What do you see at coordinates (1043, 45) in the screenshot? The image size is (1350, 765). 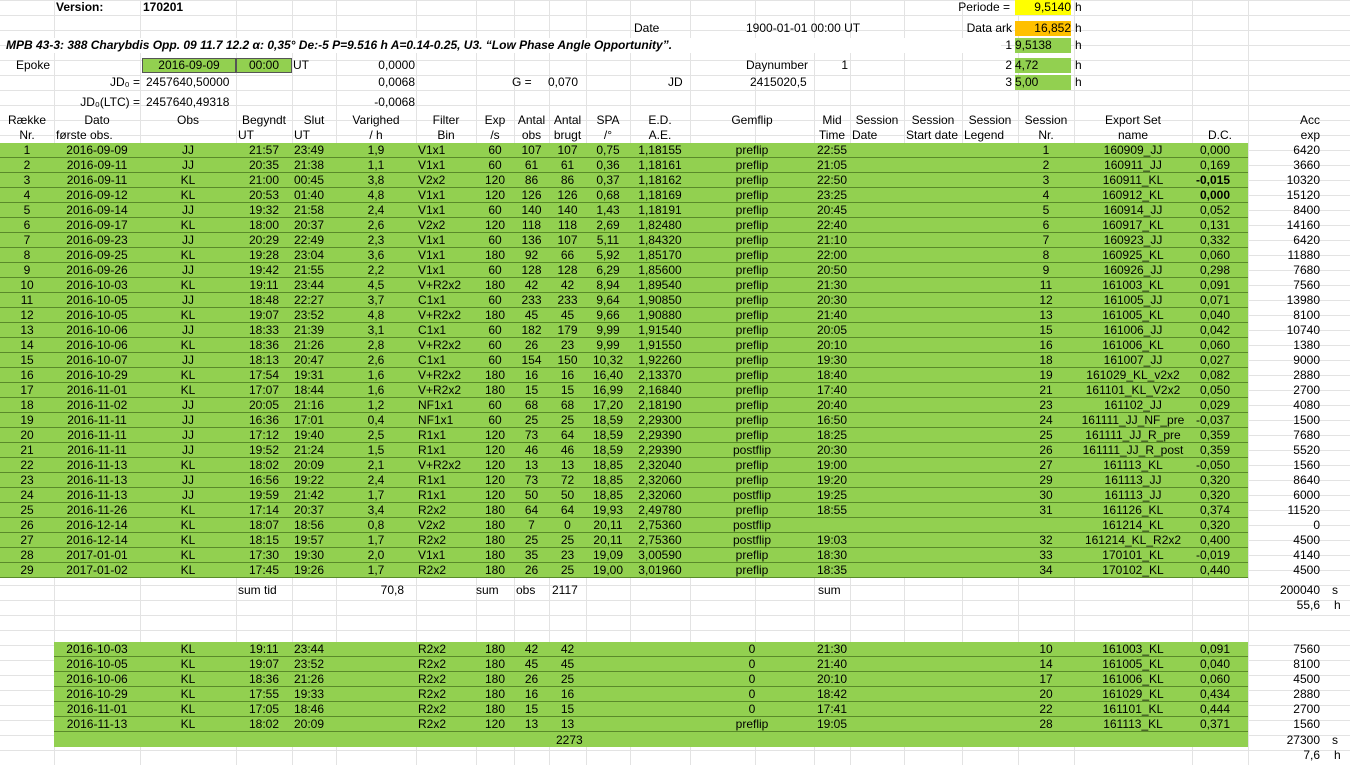 I see `p1-value: 9,5138` at bounding box center [1043, 45].